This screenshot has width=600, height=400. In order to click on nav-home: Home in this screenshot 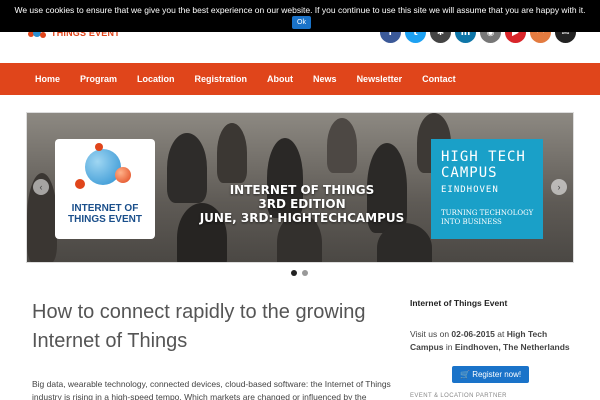, I will do `click(47, 79)`.